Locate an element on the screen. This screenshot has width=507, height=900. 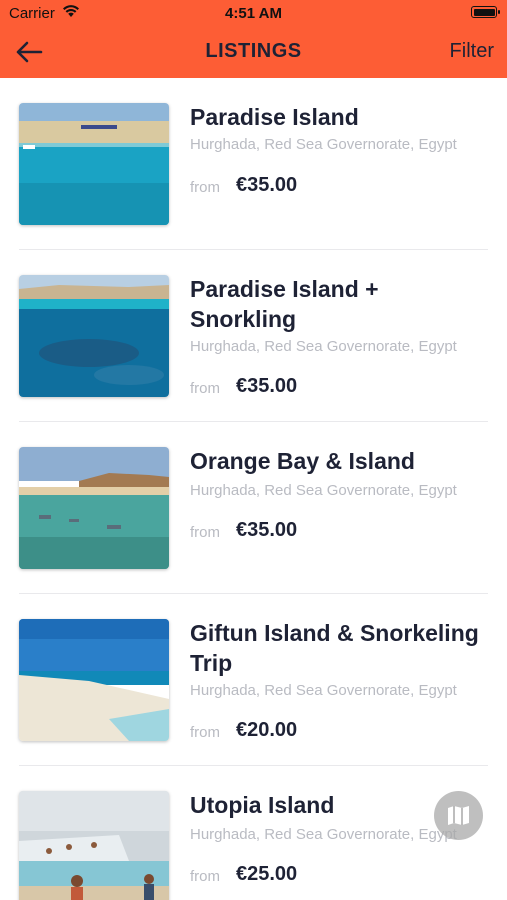
status-bar: Carrier 4:51 AM is located at coordinates (253, 14).